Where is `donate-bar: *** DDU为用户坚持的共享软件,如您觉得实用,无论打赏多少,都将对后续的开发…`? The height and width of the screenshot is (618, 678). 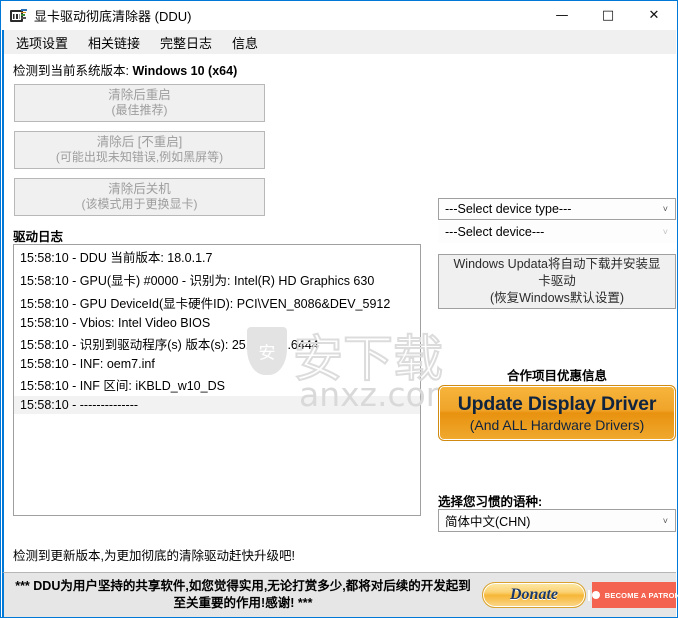
donate-bar: *** DDU为用户坚持的共享软件,如您觉得实用,无论打赏多少,都将对后续的开发… is located at coordinates (340, 594).